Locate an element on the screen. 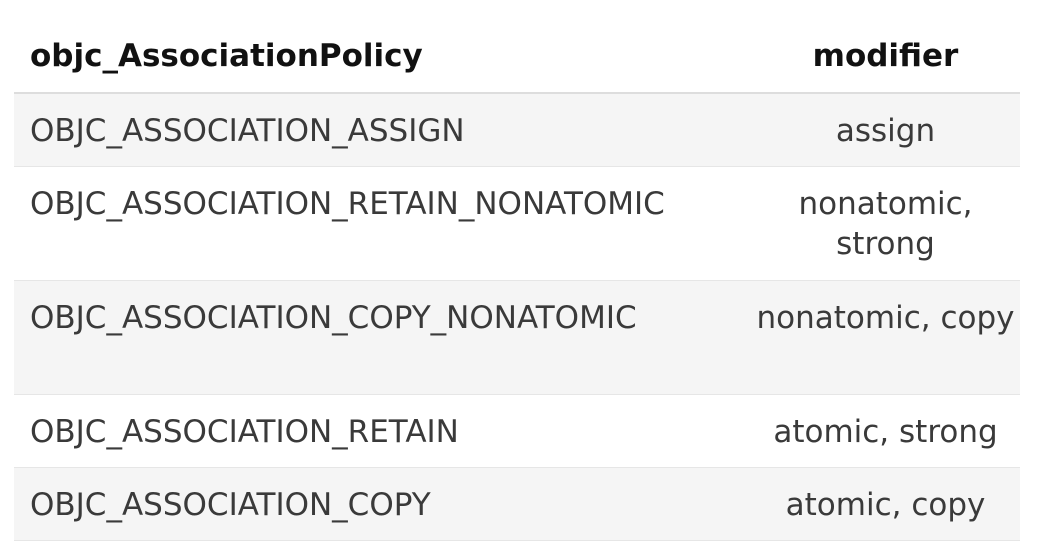 The image size is (1038, 560). policy-cell: OBJC_ASSOCIATION_COPY is located at coordinates (382, 504).